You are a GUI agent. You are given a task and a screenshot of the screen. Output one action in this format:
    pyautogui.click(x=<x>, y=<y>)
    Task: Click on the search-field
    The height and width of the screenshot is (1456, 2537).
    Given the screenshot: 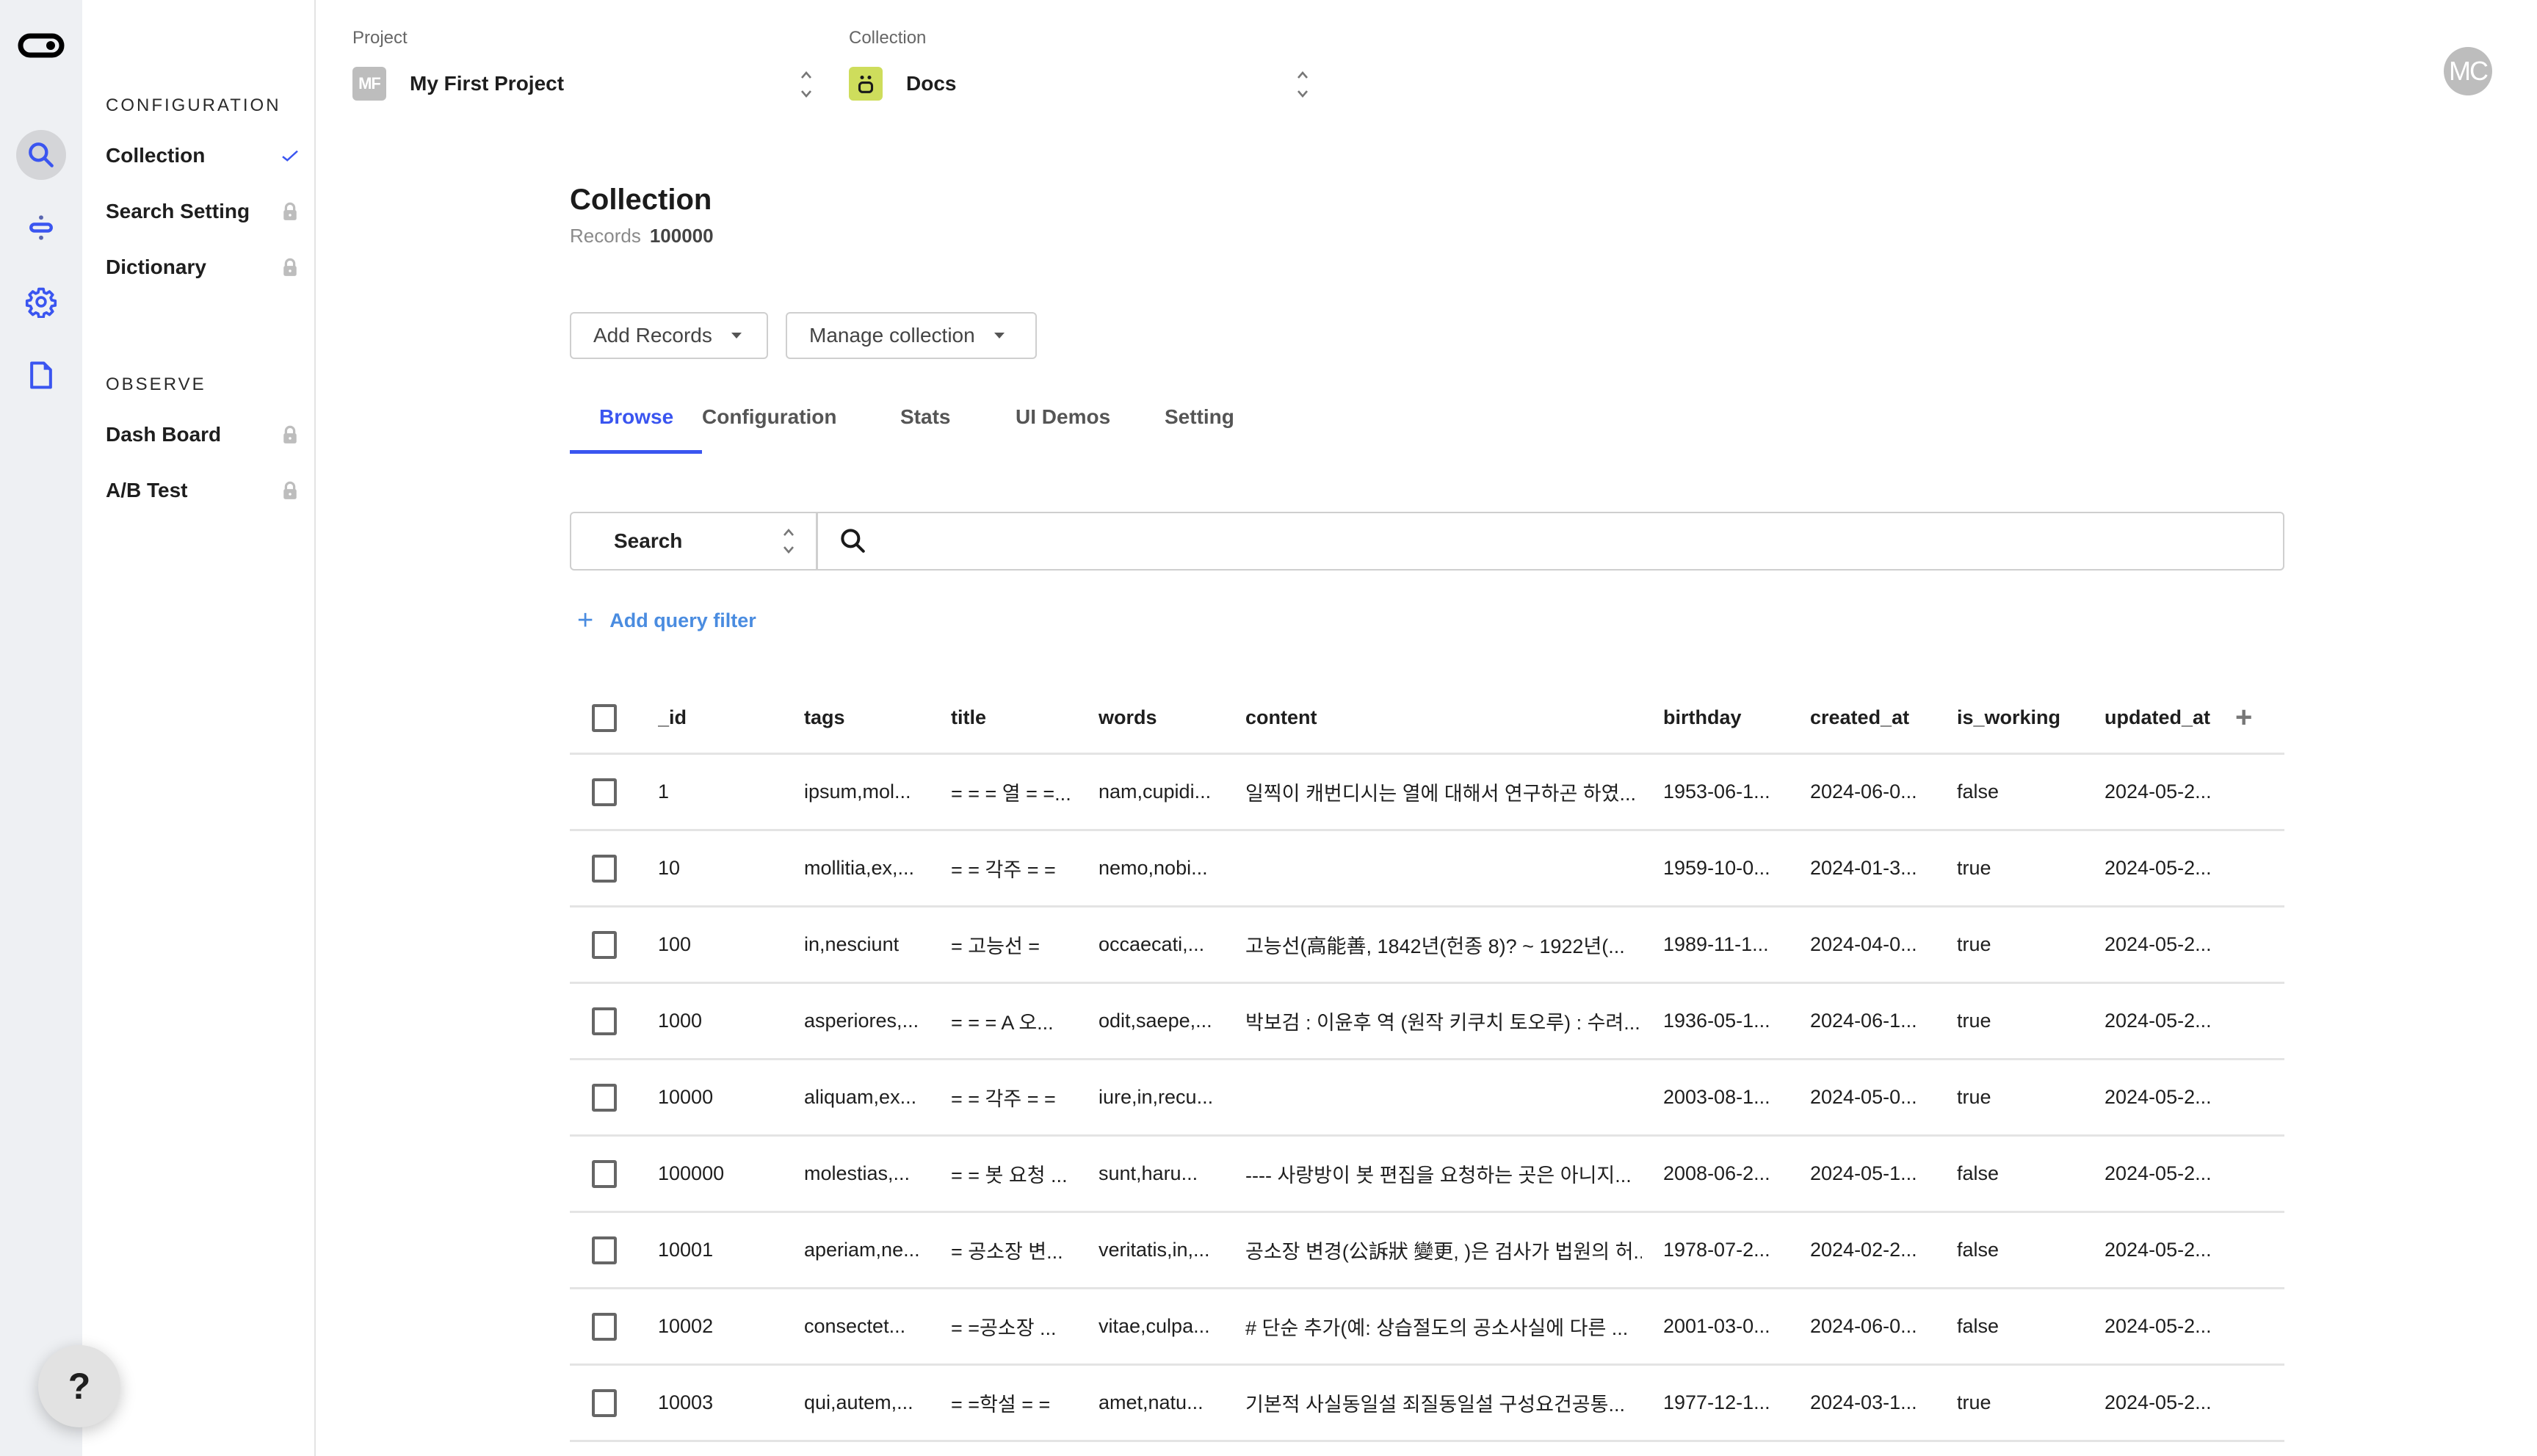 What is the action you would take?
    pyautogui.click(x=1550, y=541)
    